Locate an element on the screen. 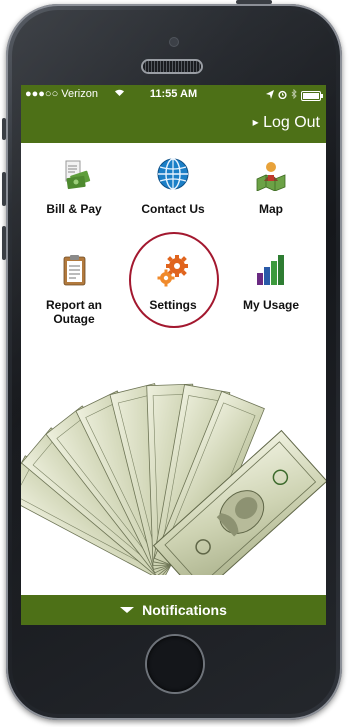 This screenshot has height=727, width=351. tile-bill-pay: Bill & Pay is located at coordinates (74, 186).